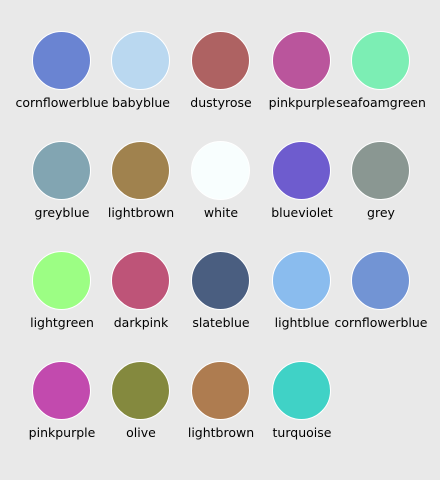 This screenshot has width=440, height=480. I want to click on swatch-greyblue: greyblue, so click(62, 196).